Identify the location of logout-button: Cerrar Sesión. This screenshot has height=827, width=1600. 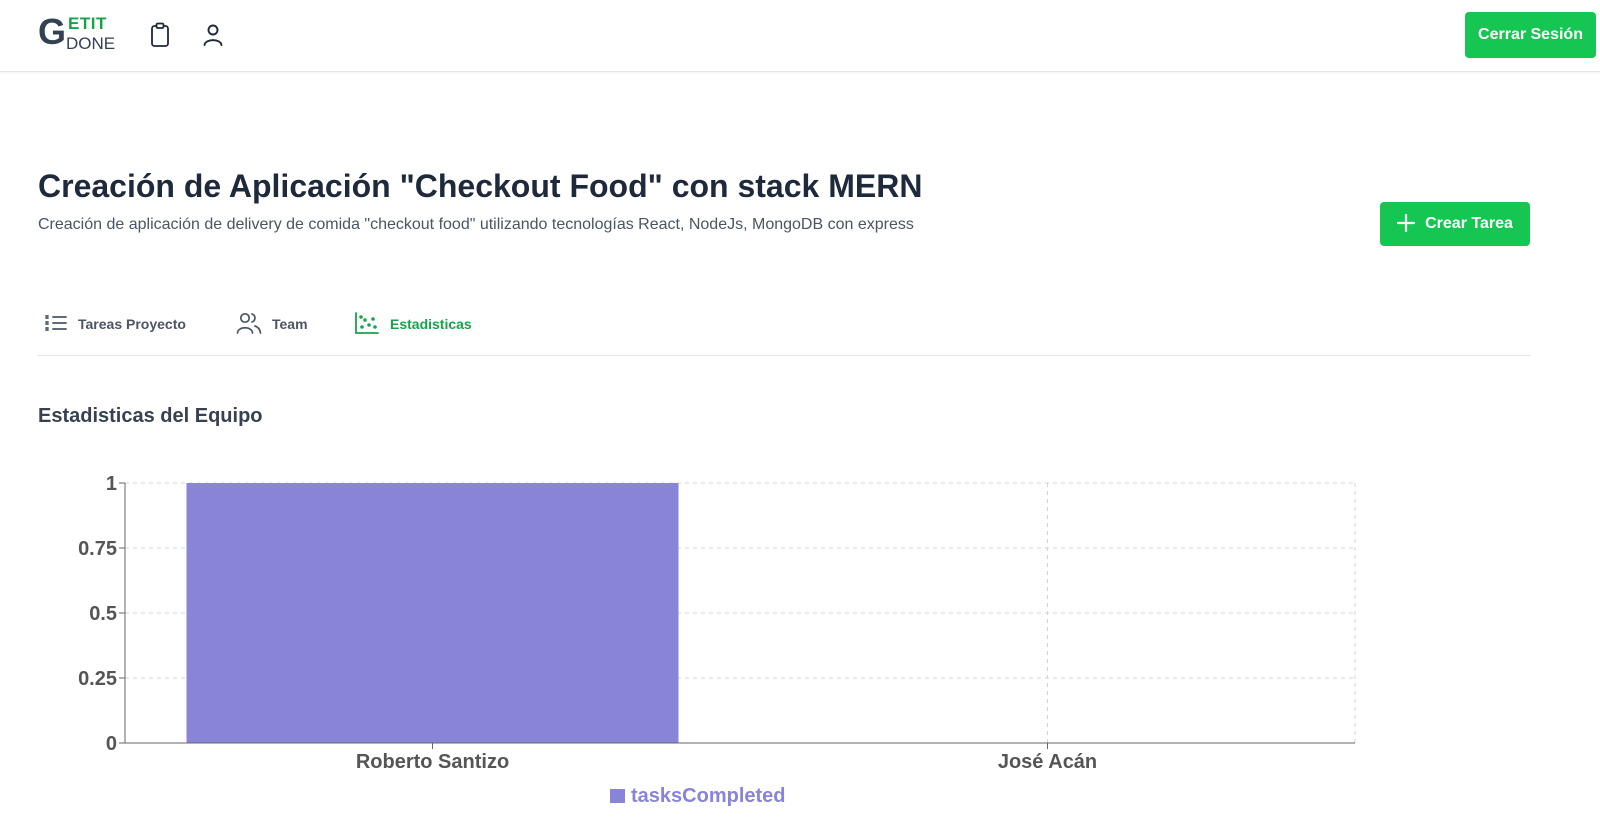
(1530, 35).